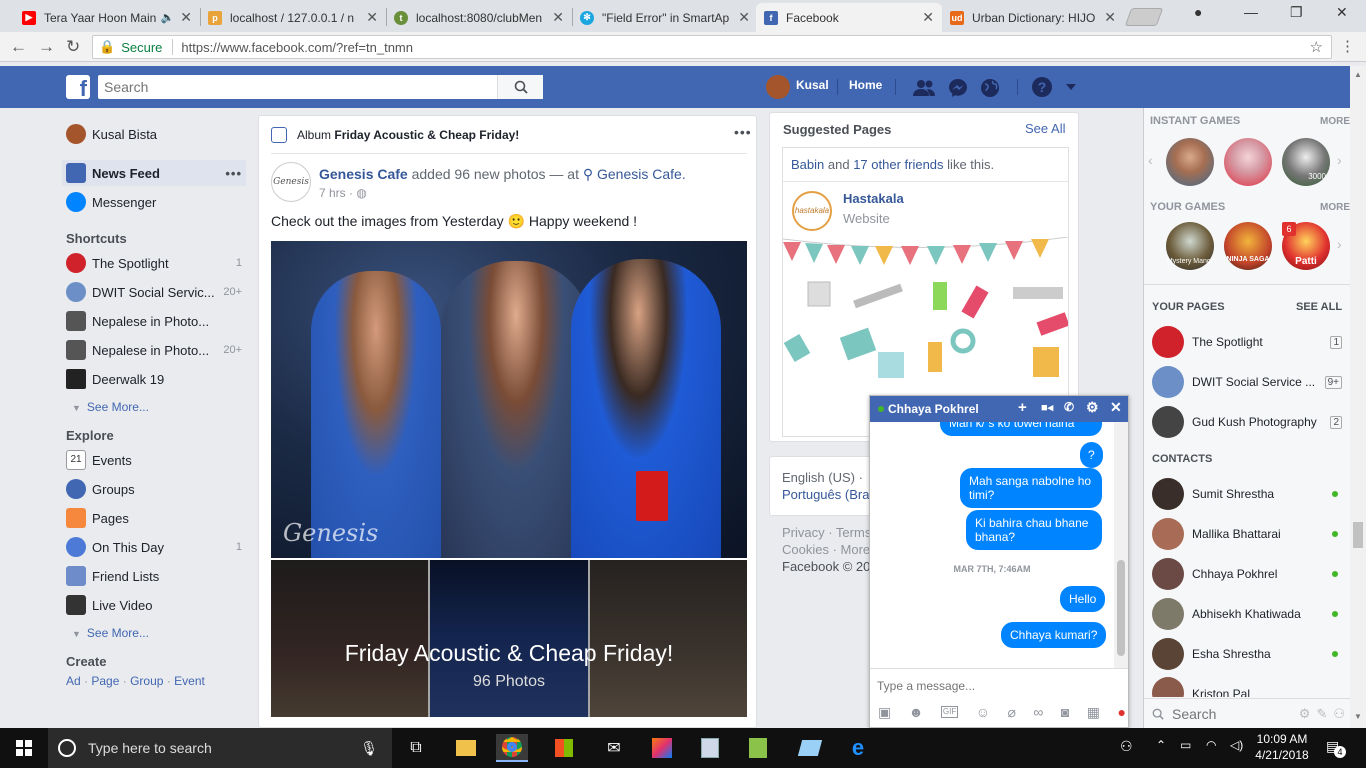 This screenshot has width=1366, height=768. I want to click on clock: 10:09 AM 4/21/2018, so click(1282, 747).